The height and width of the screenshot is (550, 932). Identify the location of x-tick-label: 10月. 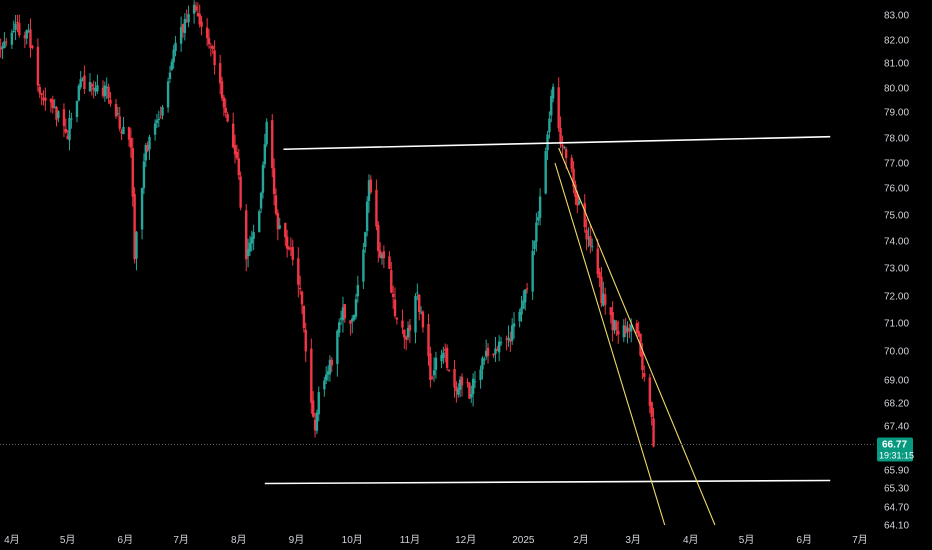
(352, 540).